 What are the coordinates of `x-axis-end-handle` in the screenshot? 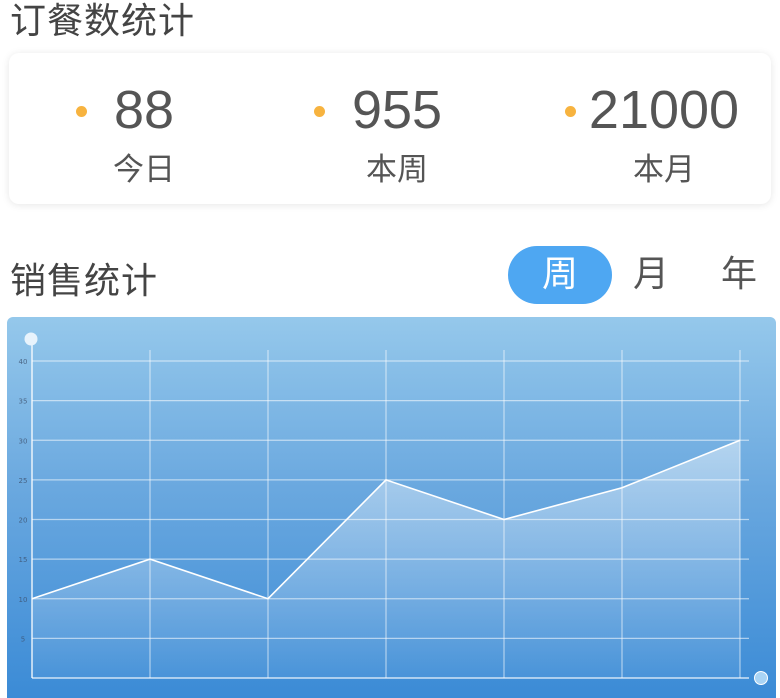 It's located at (761, 678).